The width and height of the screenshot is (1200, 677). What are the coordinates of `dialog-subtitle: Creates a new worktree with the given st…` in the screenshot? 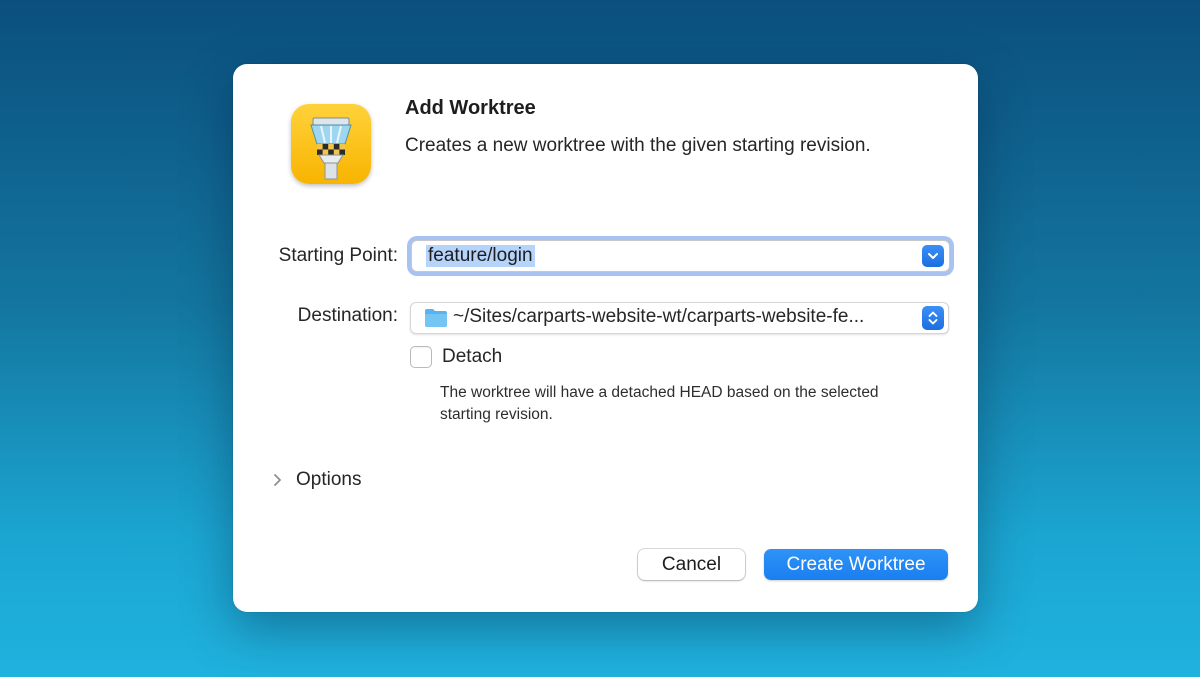 It's located at (638, 145).